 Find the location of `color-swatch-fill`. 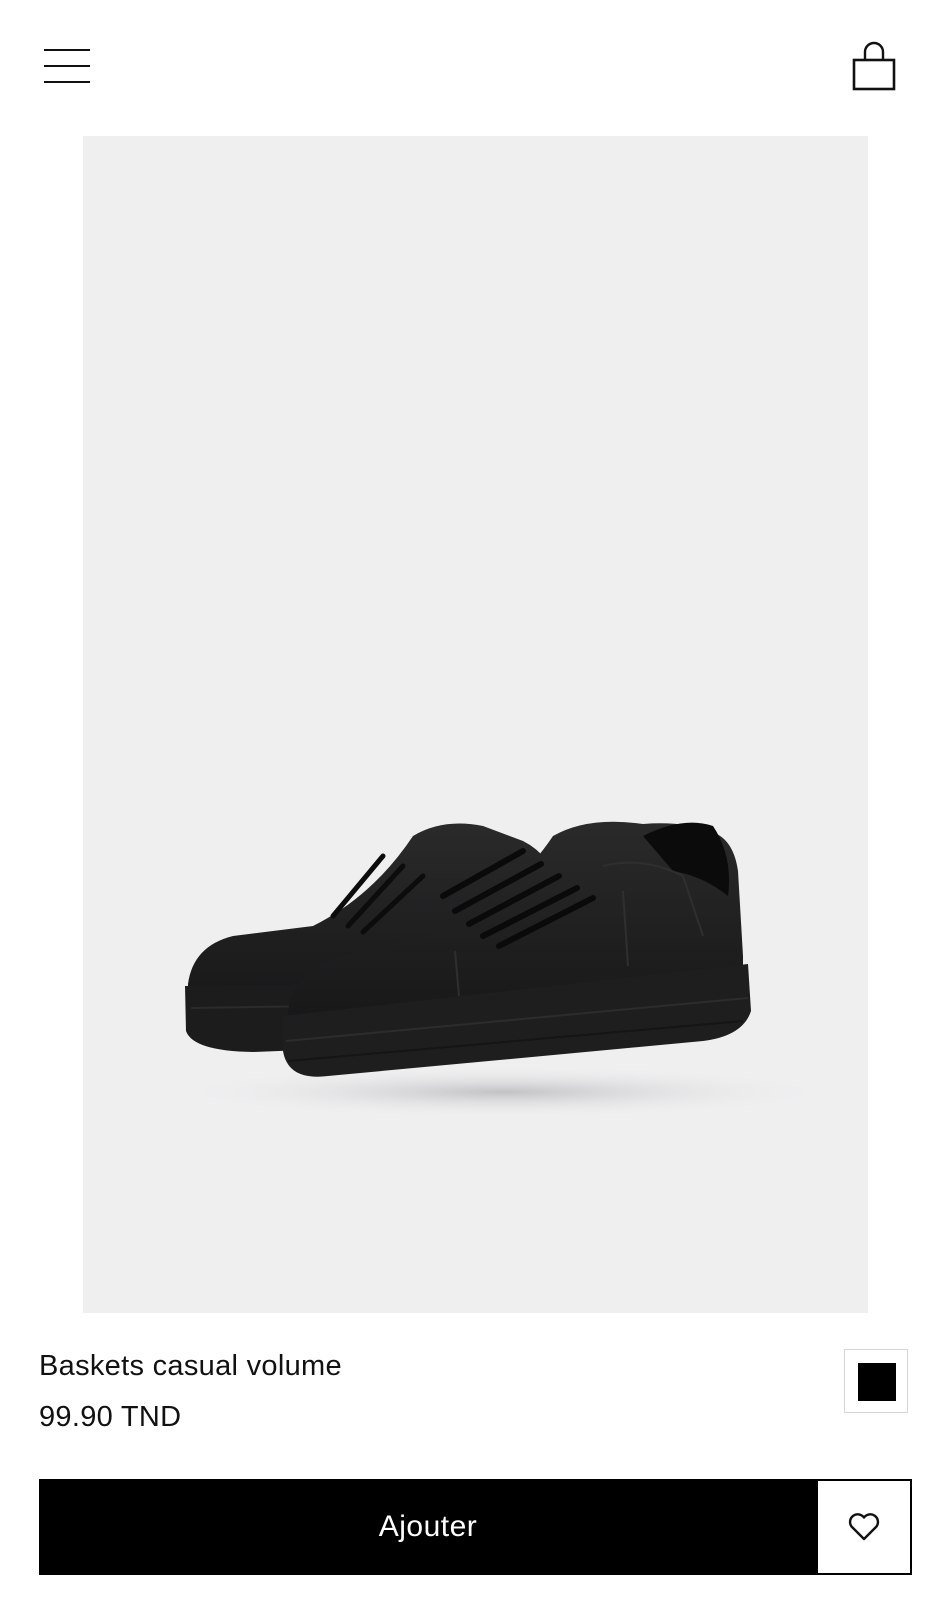

color-swatch-fill is located at coordinates (877, 1382).